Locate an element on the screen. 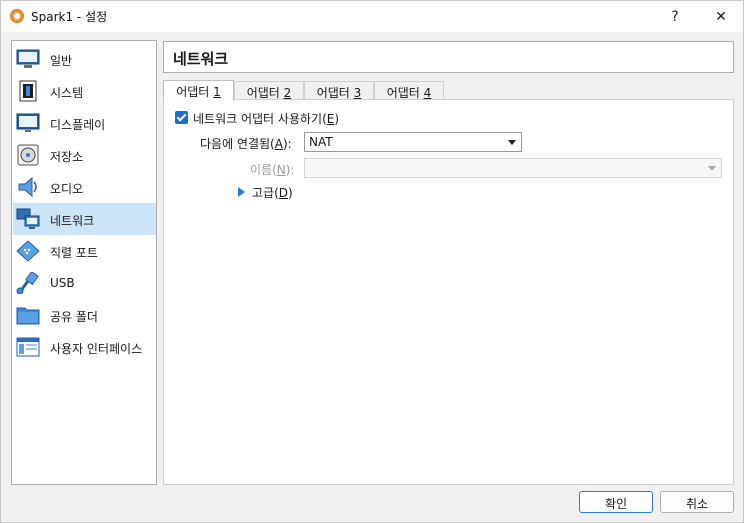 This screenshot has width=744, height=523. name-label: 이름(N): is located at coordinates (272, 169).